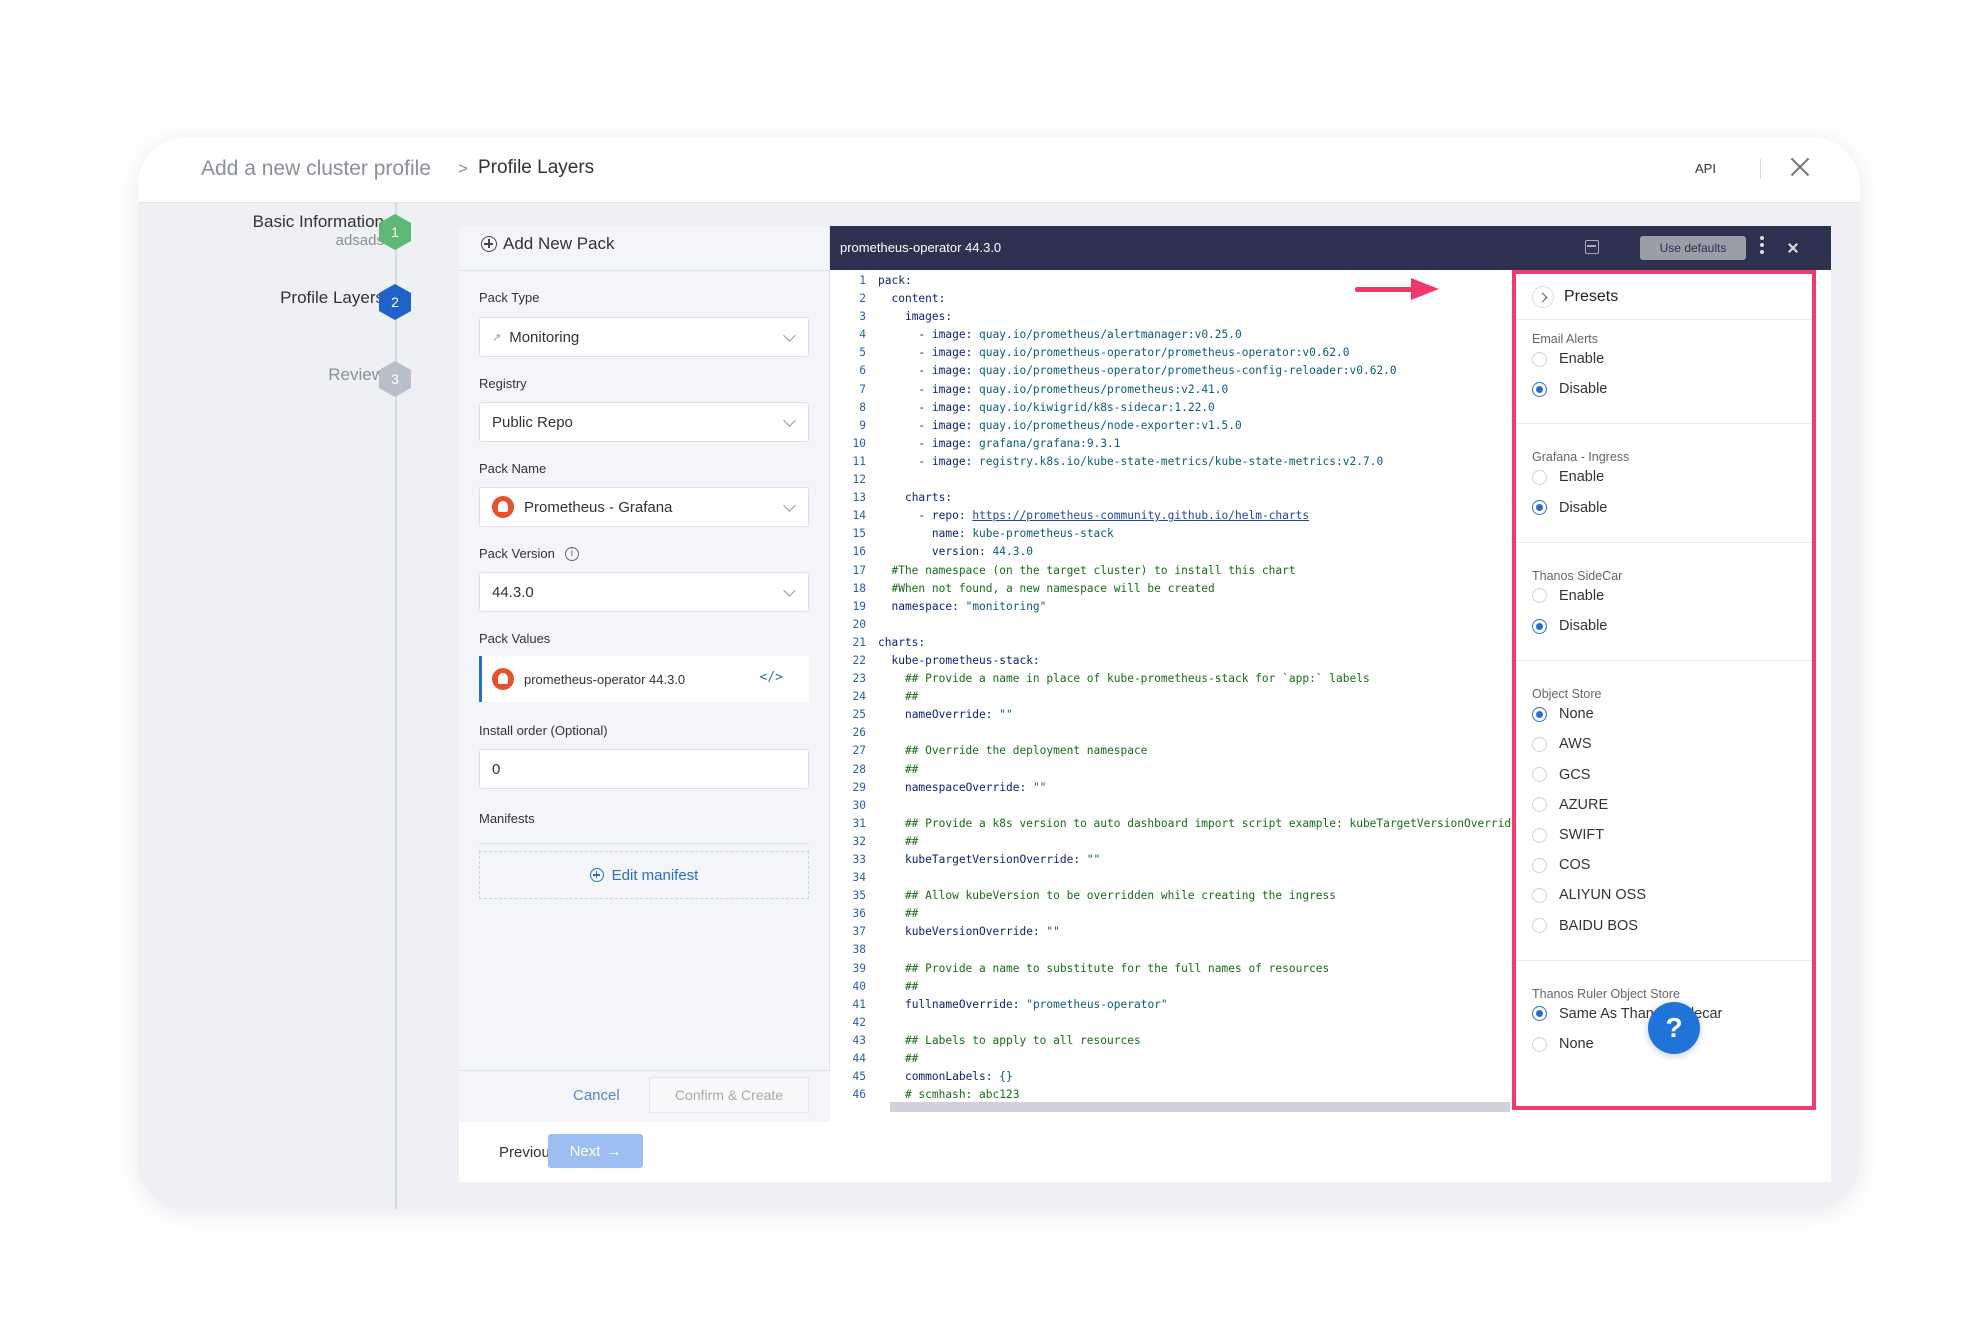 Image resolution: width=1974 pixels, height=1332 pixels. What do you see at coordinates (1568, 835) in the screenshot?
I see `preset-option: SWIFT` at bounding box center [1568, 835].